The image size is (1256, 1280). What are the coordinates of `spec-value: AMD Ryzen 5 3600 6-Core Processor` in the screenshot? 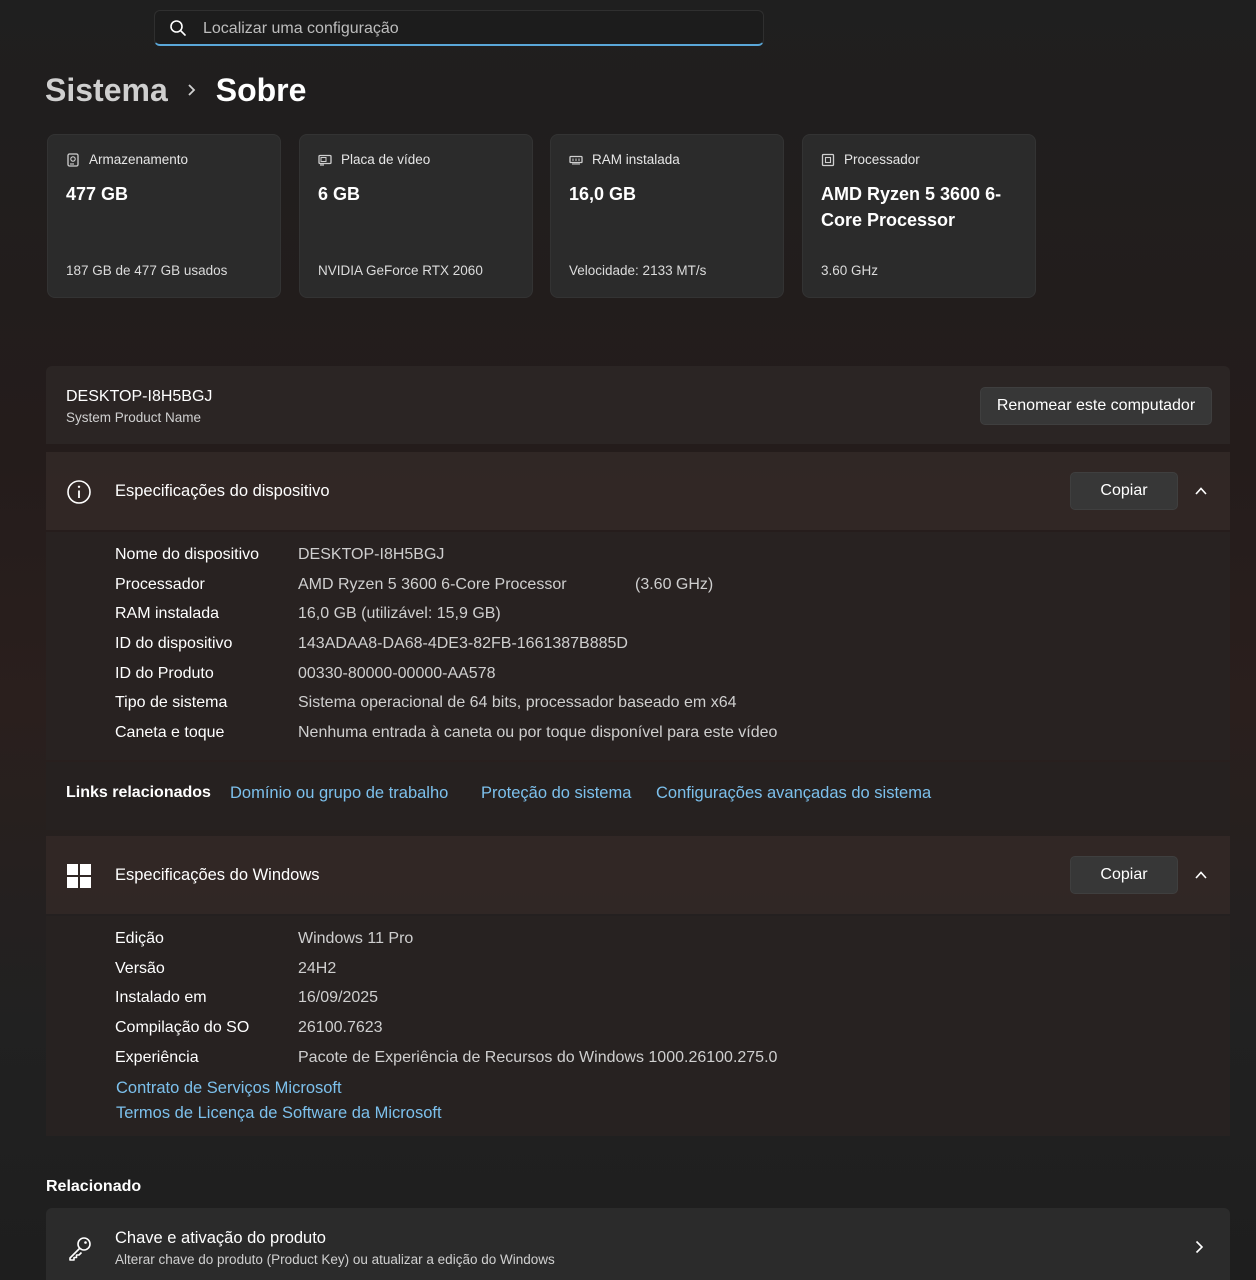 It's located at (432, 584).